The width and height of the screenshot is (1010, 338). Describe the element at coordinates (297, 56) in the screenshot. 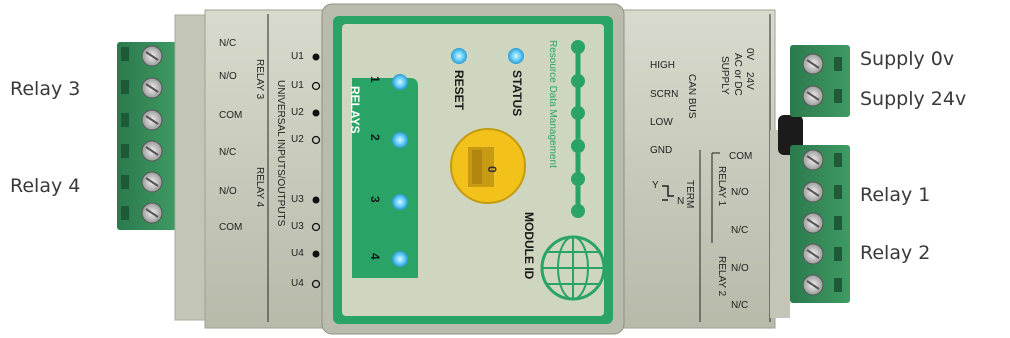

I see `io-u1-a: U1` at that location.